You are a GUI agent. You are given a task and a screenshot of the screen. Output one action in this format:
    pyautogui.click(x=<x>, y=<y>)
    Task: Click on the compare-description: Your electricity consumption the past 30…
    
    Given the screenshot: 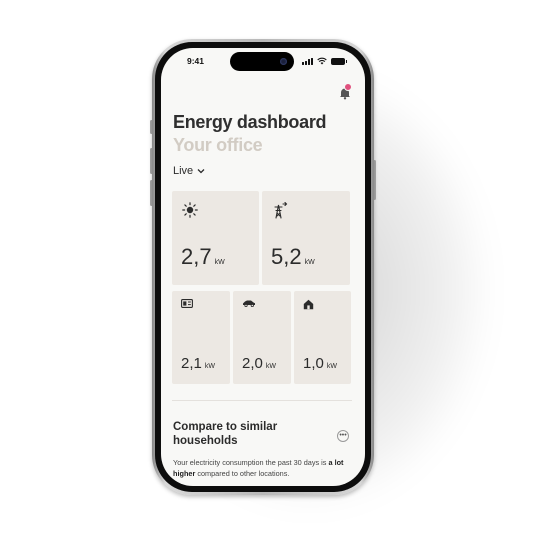 What is the action you would take?
    pyautogui.click(x=258, y=468)
    